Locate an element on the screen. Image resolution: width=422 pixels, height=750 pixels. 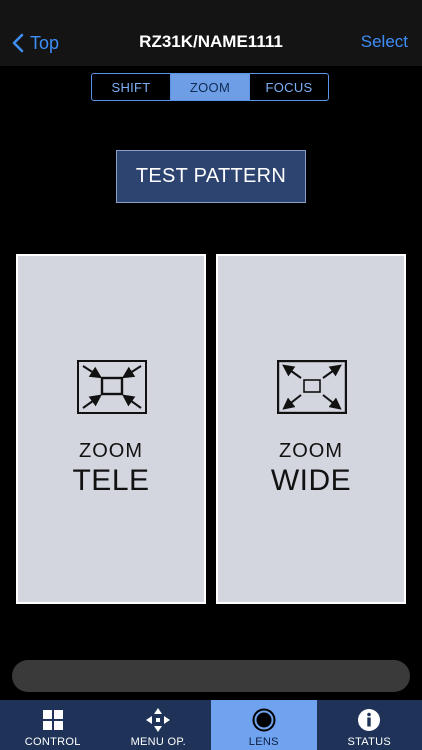
tab-control: CONTROL is located at coordinates (53, 725).